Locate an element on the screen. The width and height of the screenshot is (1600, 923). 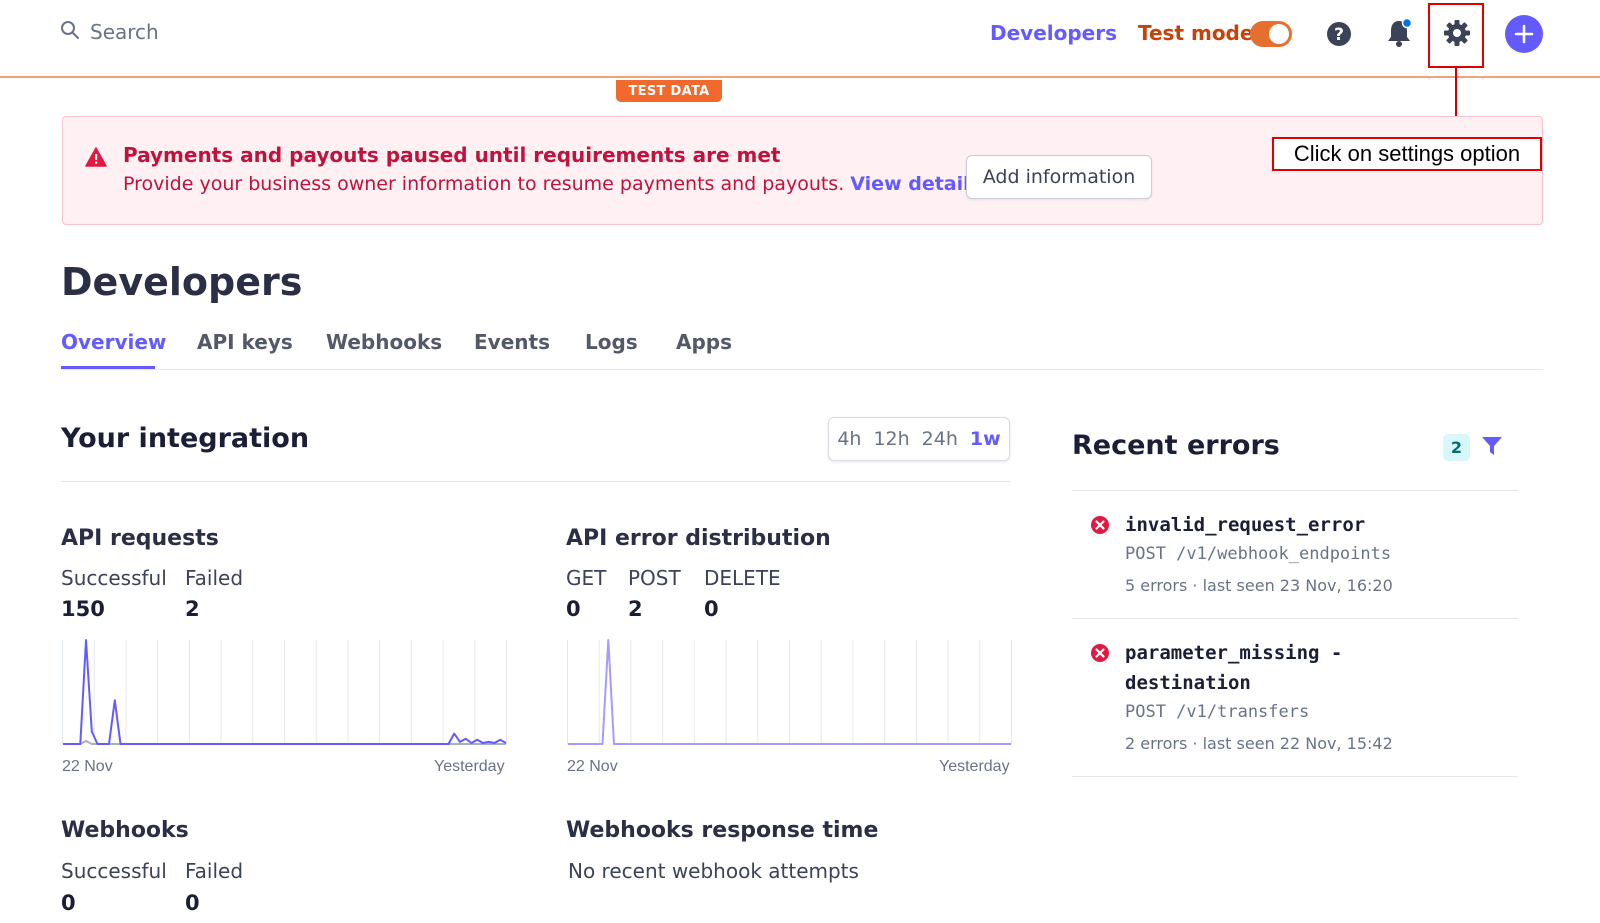
filter-icon is located at coordinates (1492, 448).